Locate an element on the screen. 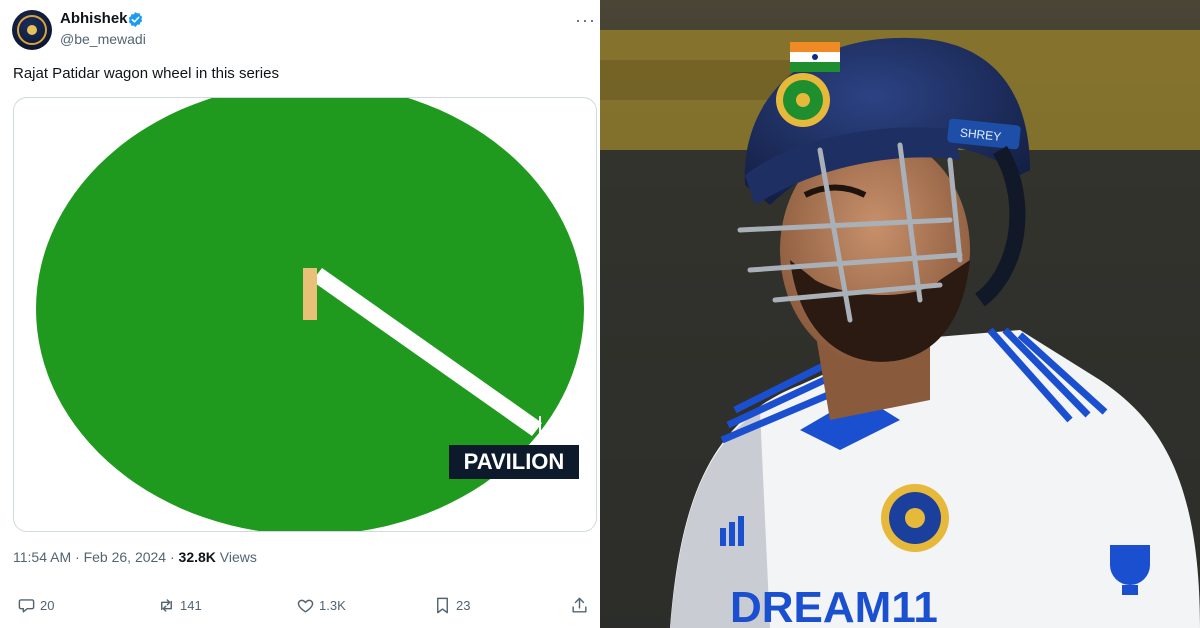  repost-count: 141 is located at coordinates (191, 605).